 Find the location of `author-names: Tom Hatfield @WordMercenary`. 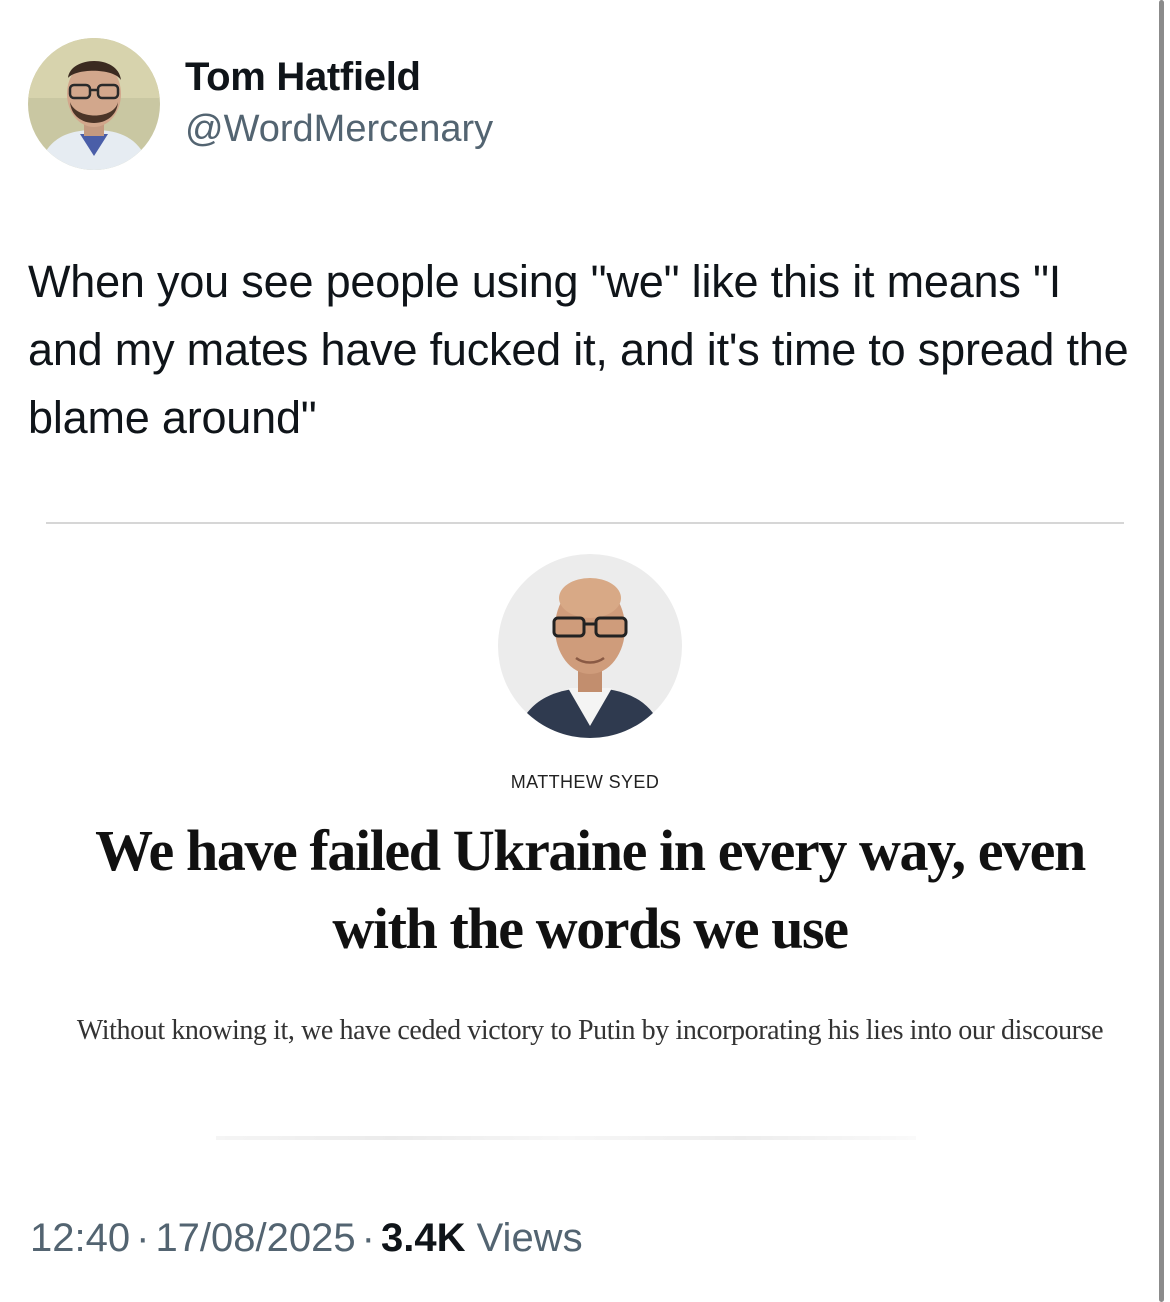

author-names: Tom Hatfield @WordMercenary is located at coordinates (339, 102).